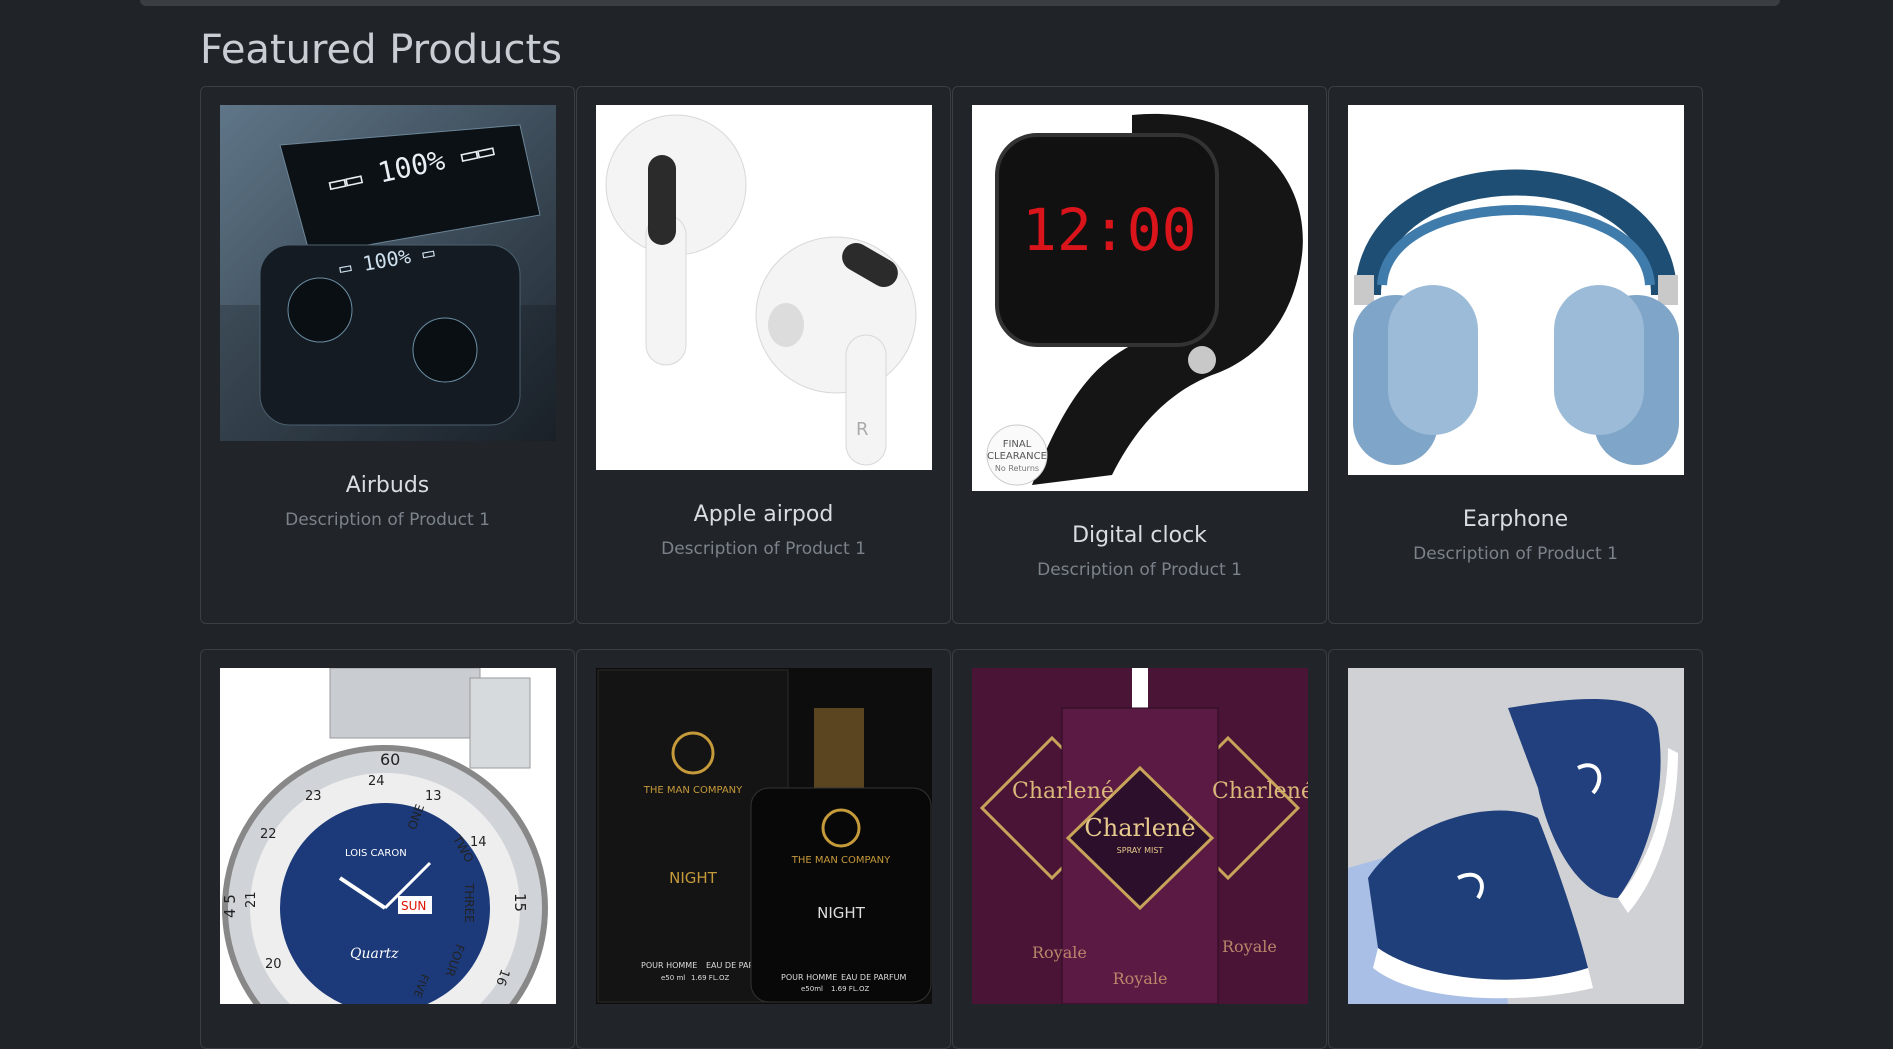  I want to click on product-image-airbuds: ▭▭ 100% ▭▭ ▭ 100% ▭, so click(387, 273).